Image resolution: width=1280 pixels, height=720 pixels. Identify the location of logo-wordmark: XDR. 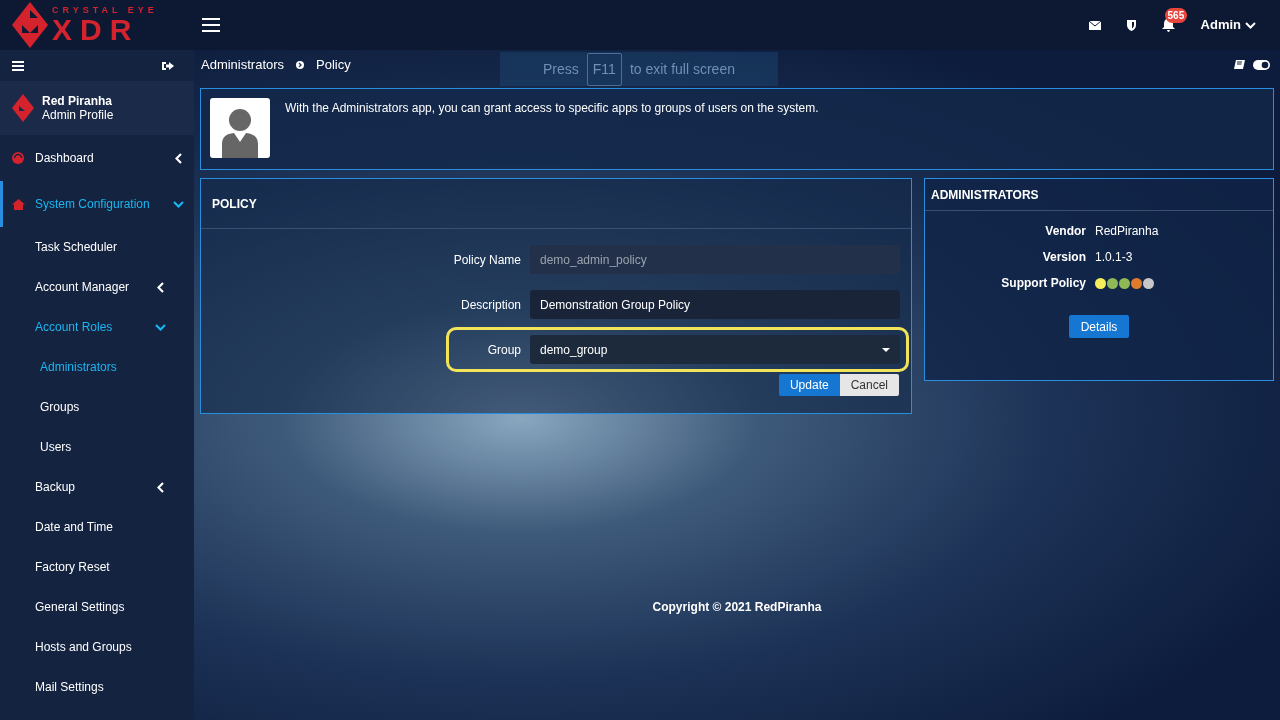
(96, 29).